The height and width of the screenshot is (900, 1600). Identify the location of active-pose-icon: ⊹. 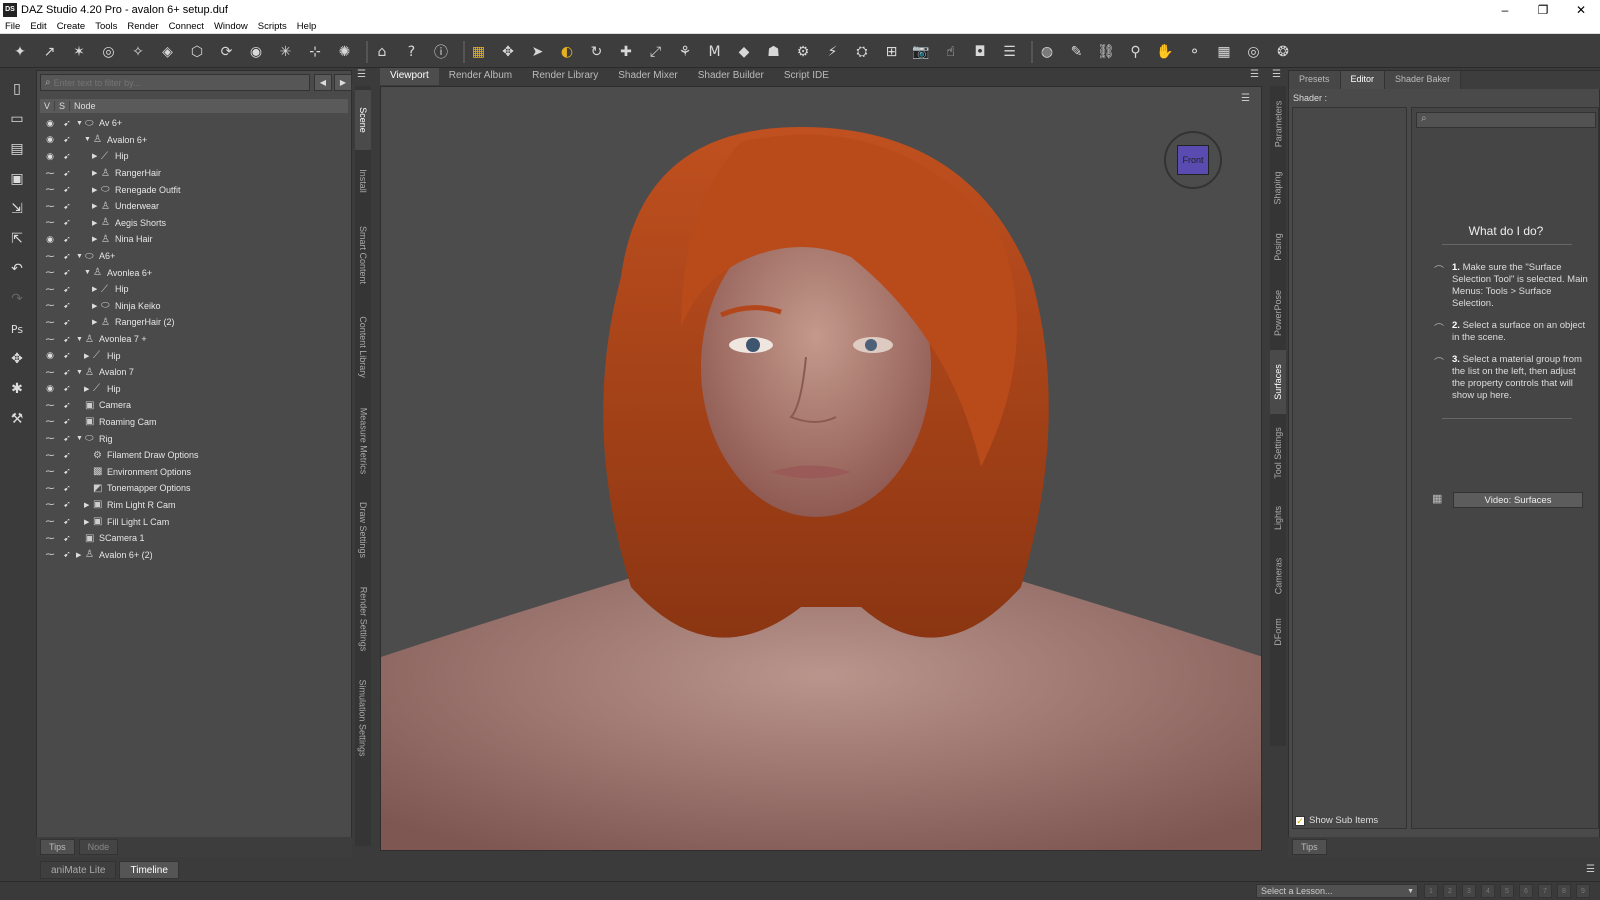
(315, 52).